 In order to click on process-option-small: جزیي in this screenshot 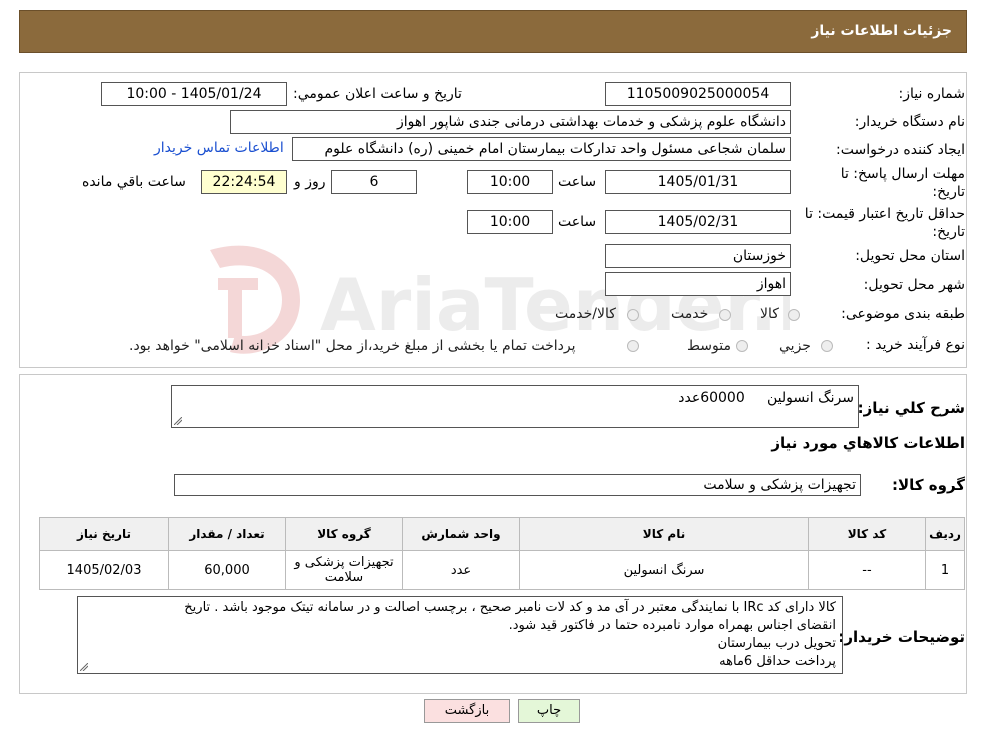, I will do `click(795, 346)`.